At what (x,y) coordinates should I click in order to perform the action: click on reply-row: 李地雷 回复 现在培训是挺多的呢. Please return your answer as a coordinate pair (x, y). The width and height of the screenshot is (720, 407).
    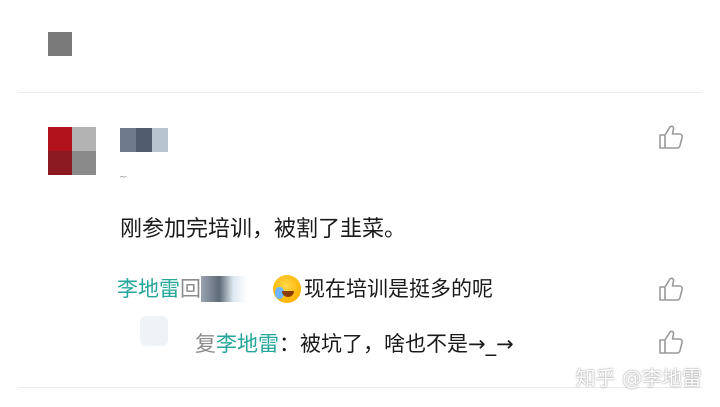
    Looking at the image, I should click on (305, 289).